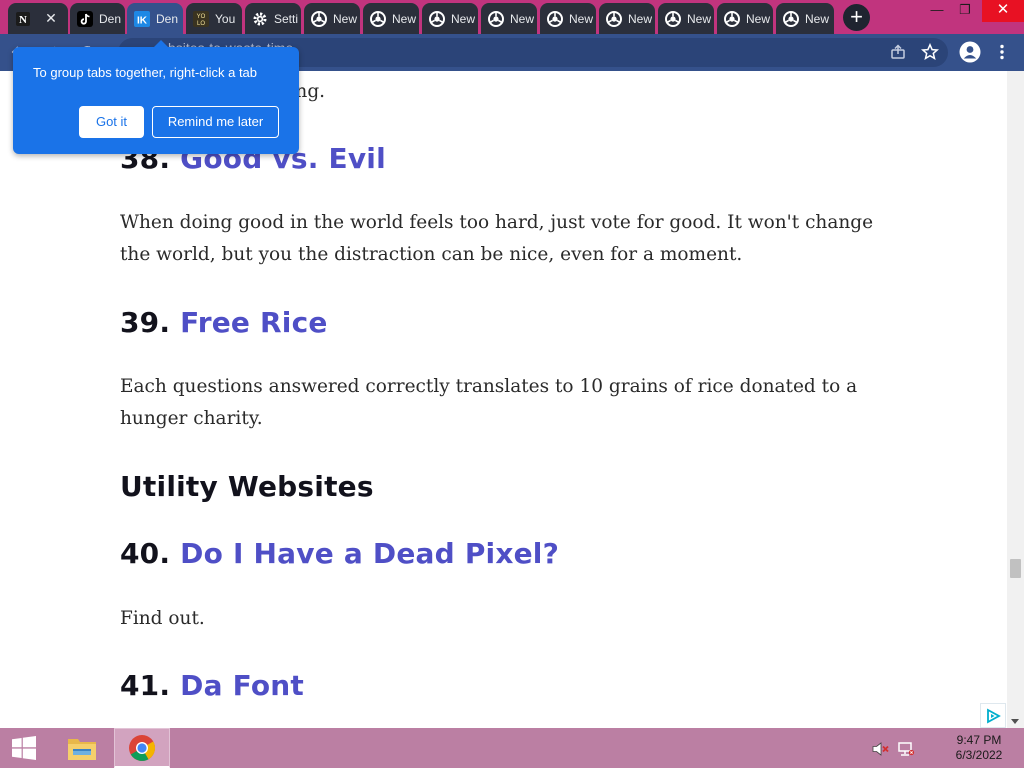 The width and height of the screenshot is (1024, 768). Describe the element at coordinates (930, 52) in the screenshot. I see `bookmark-star-icon` at that location.